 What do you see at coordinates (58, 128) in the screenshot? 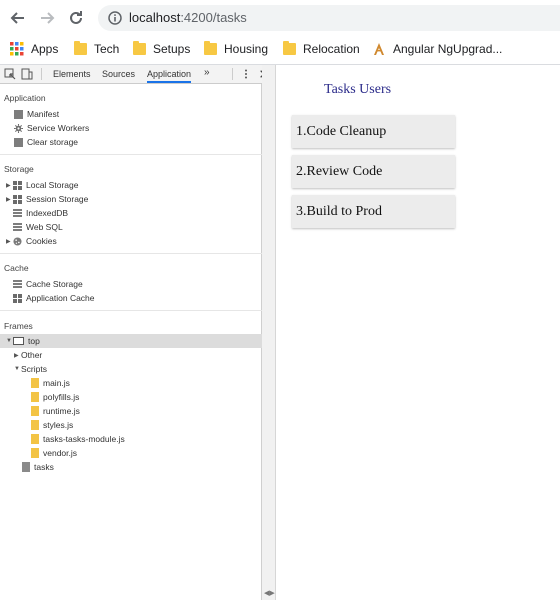
I see `sidebar-item-label: Service Workers` at bounding box center [58, 128].